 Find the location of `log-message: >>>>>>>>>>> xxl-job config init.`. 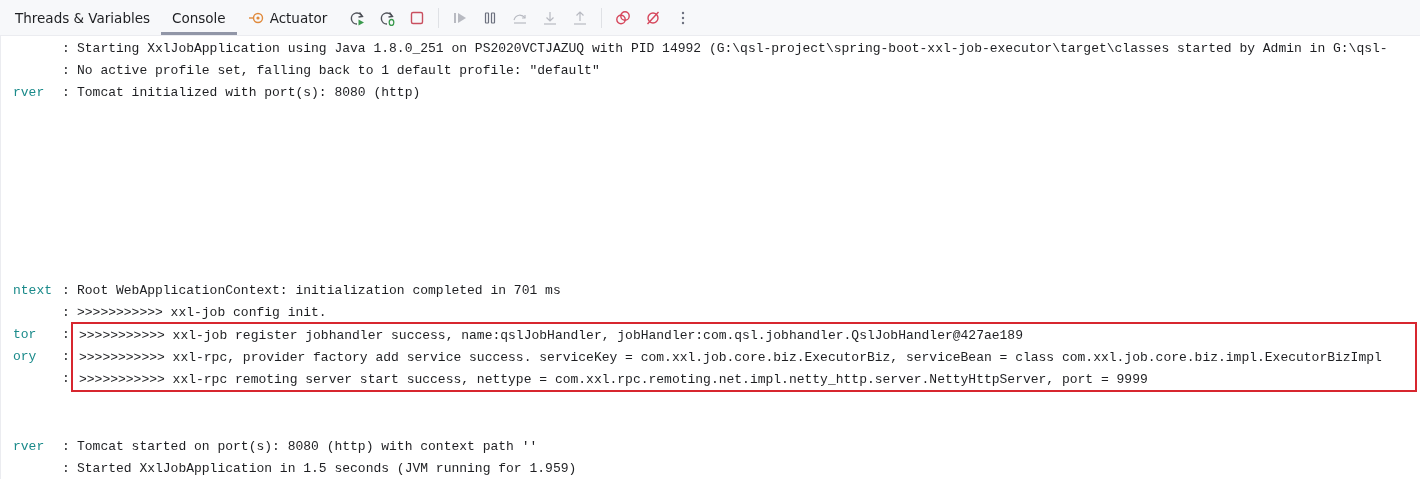

log-message: >>>>>>>>>>> xxl-job config init. is located at coordinates (201, 312).